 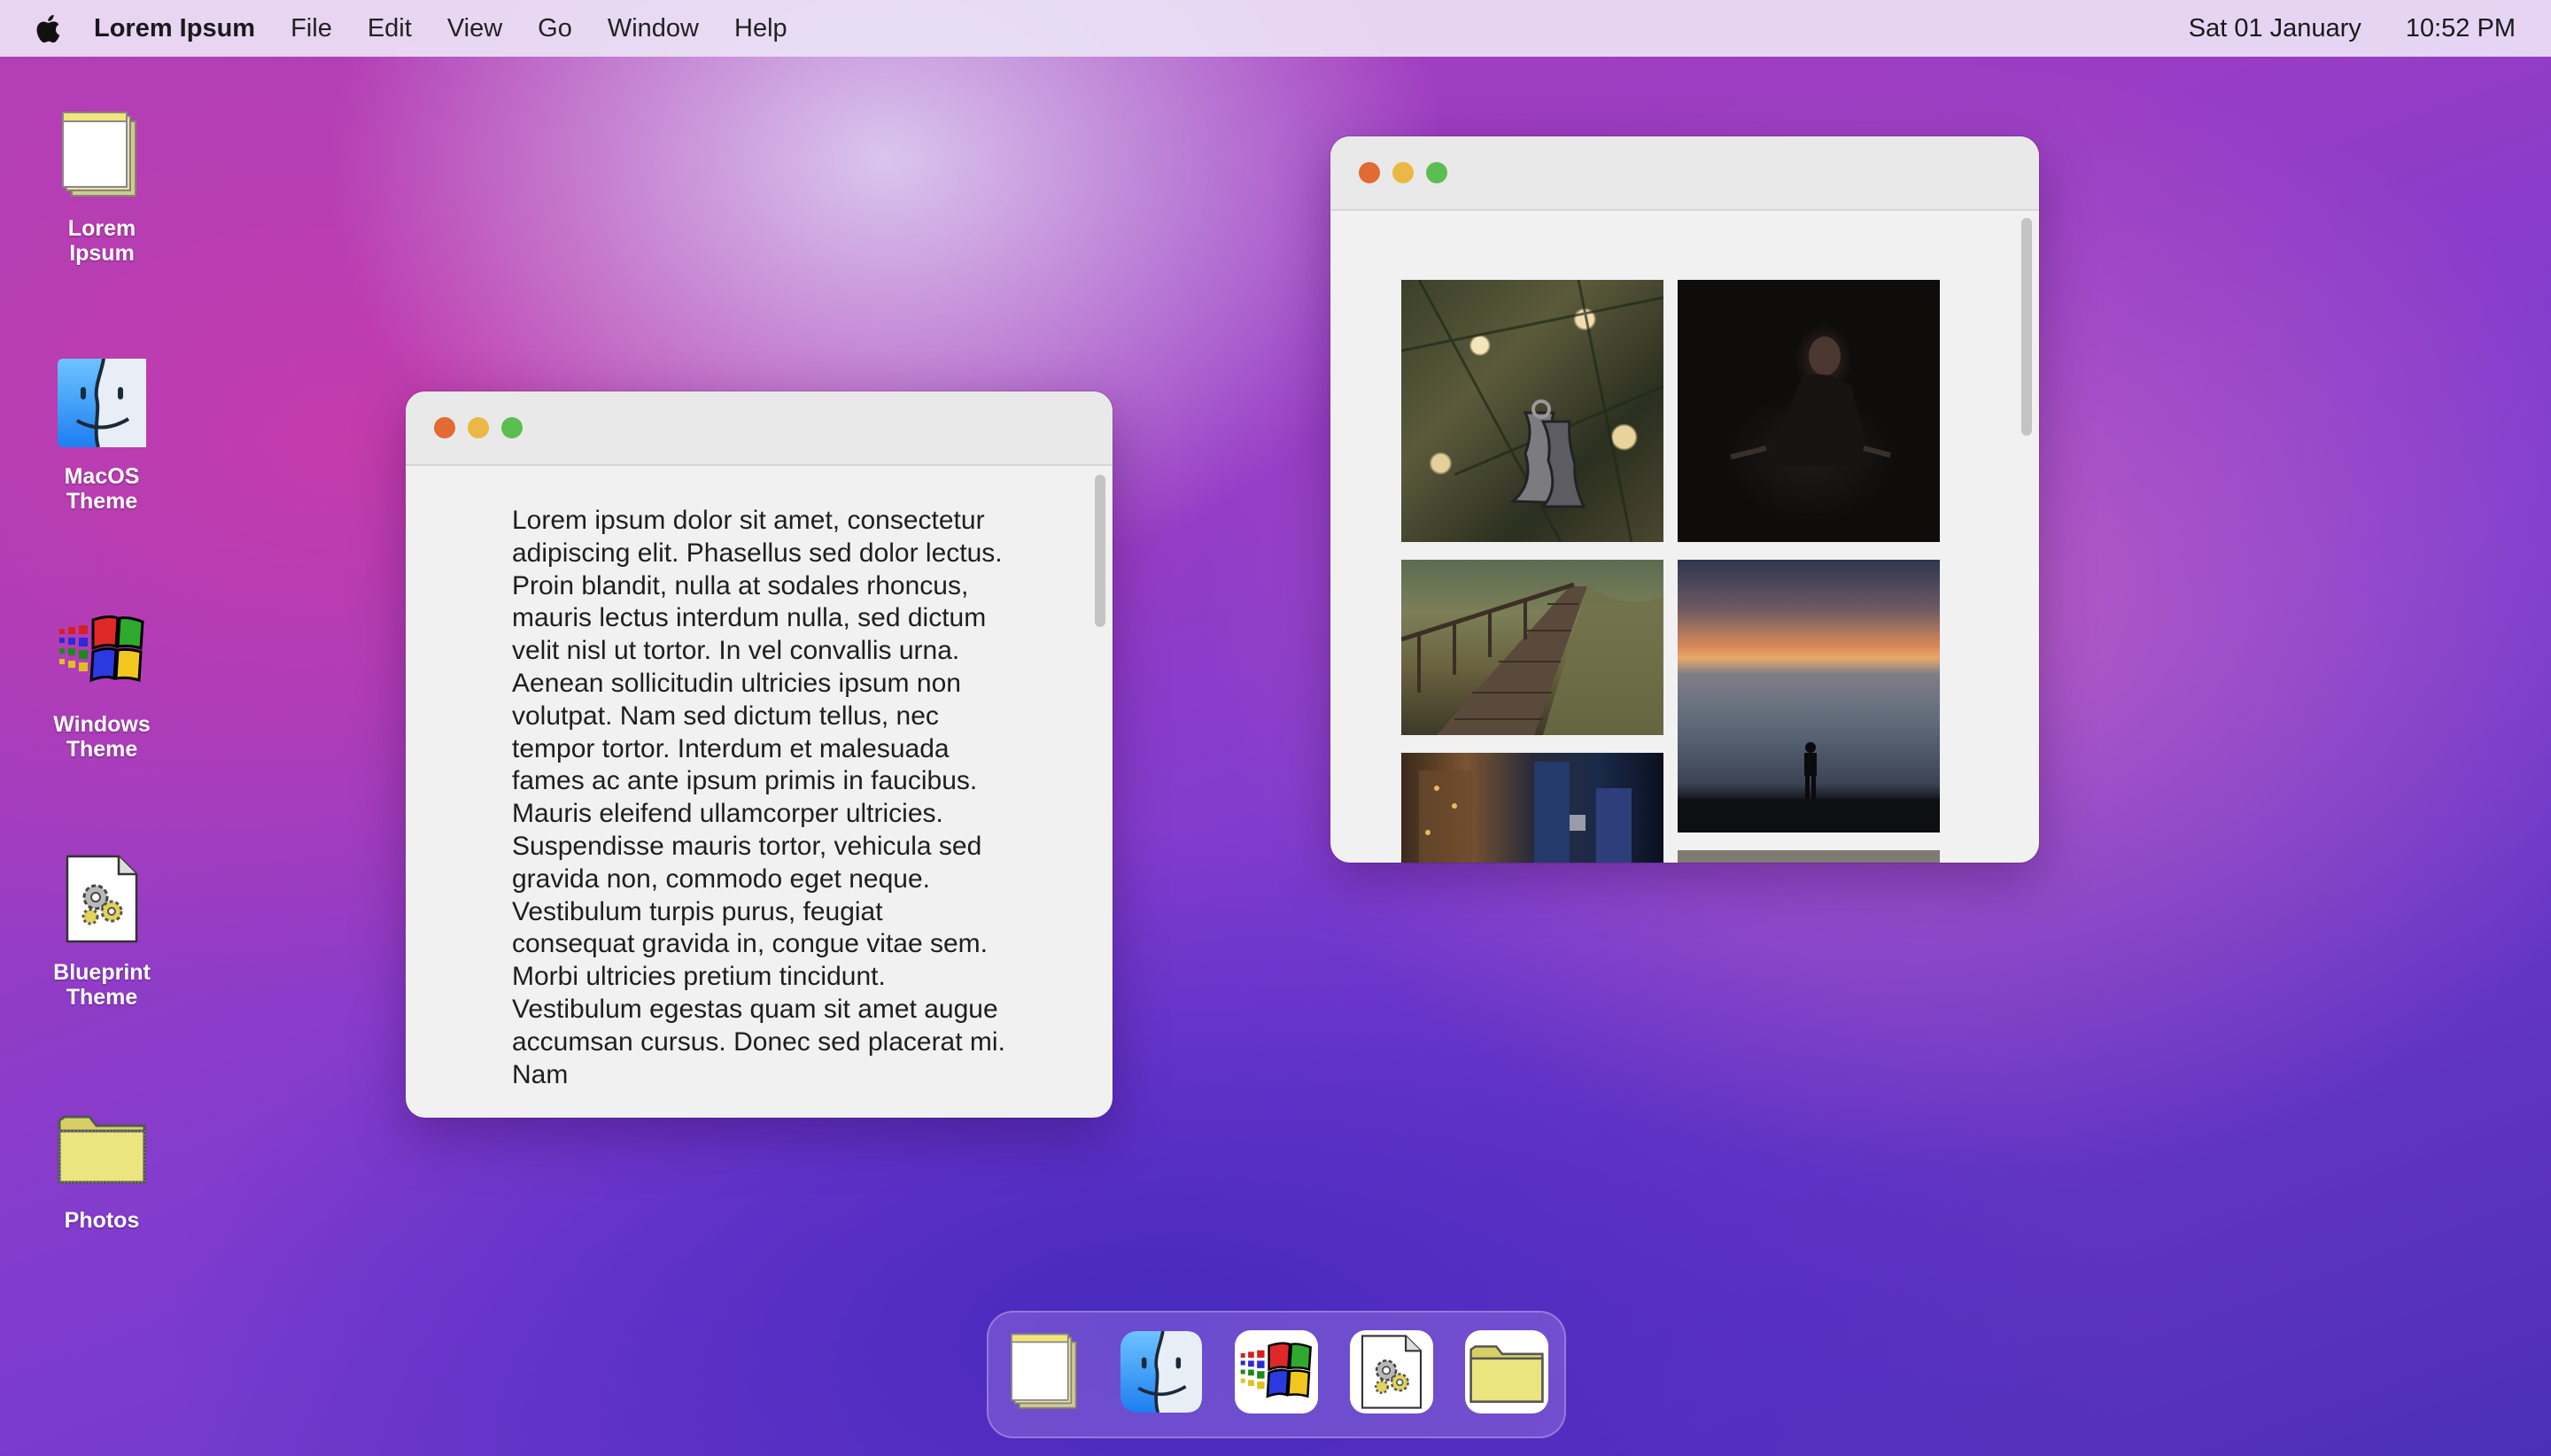 I want to click on desktop-icon-blueprint-theme: Blueprint Theme, so click(x=101, y=930).